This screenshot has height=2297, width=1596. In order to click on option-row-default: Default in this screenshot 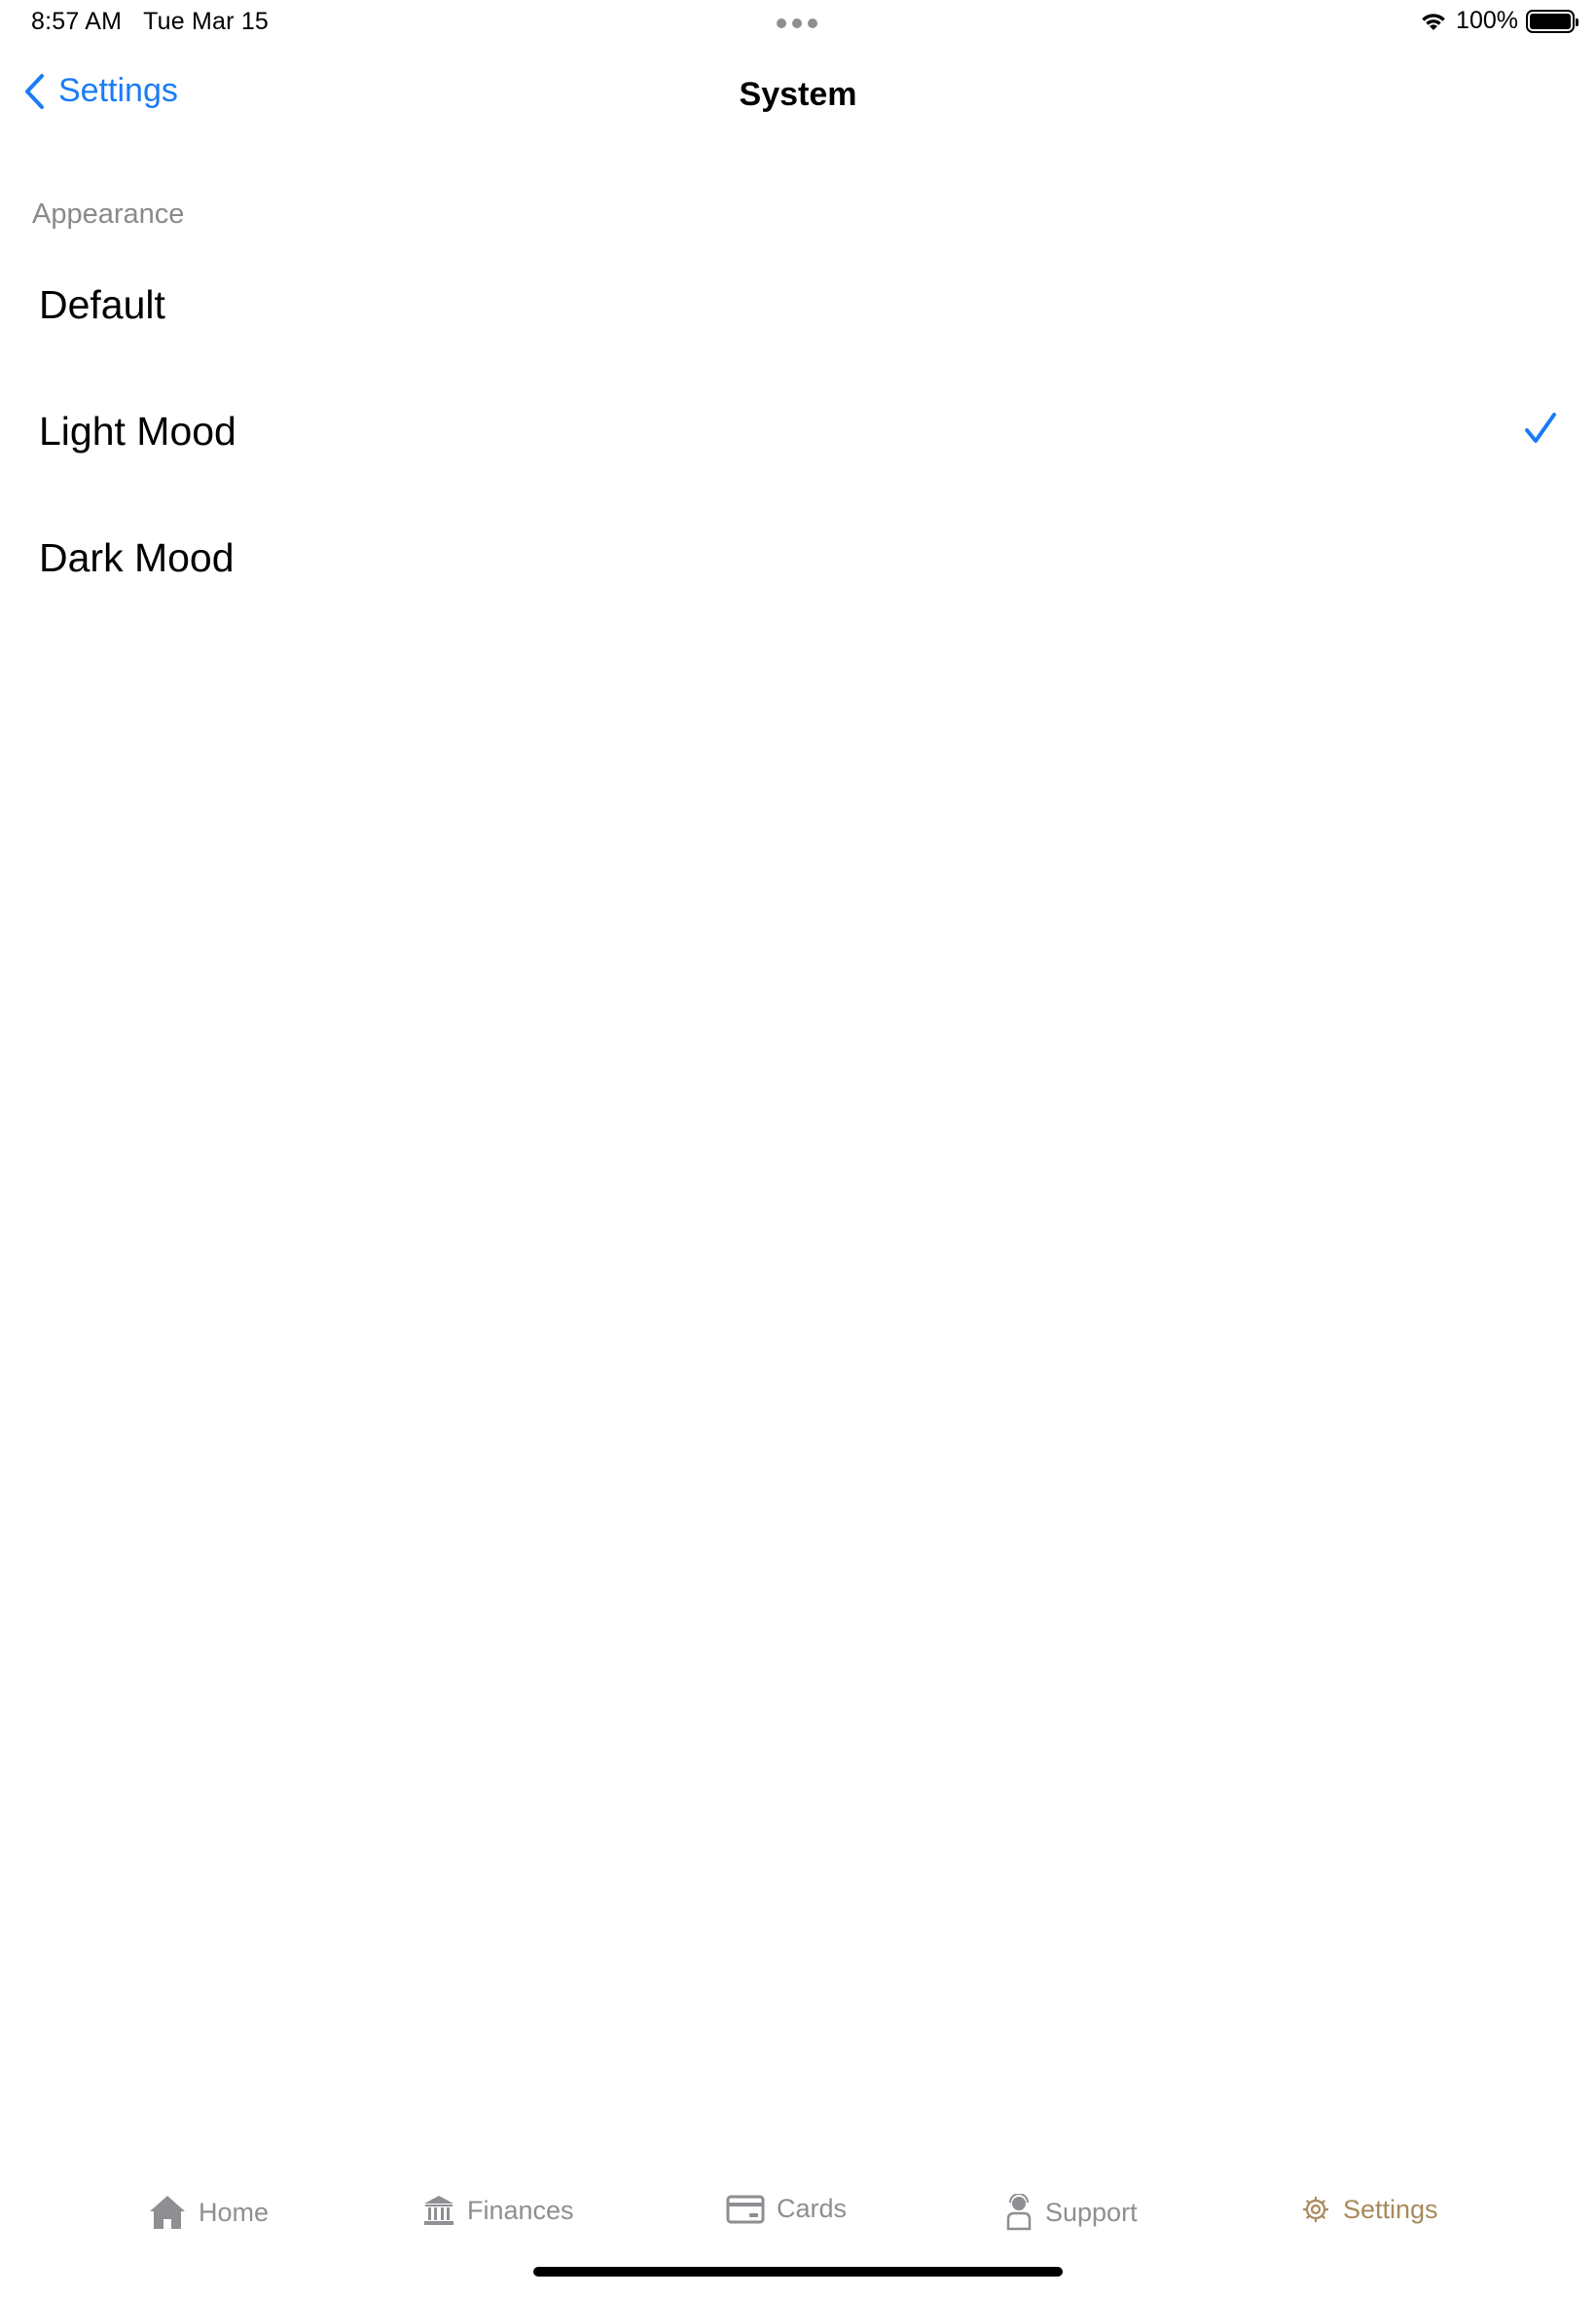, I will do `click(798, 304)`.